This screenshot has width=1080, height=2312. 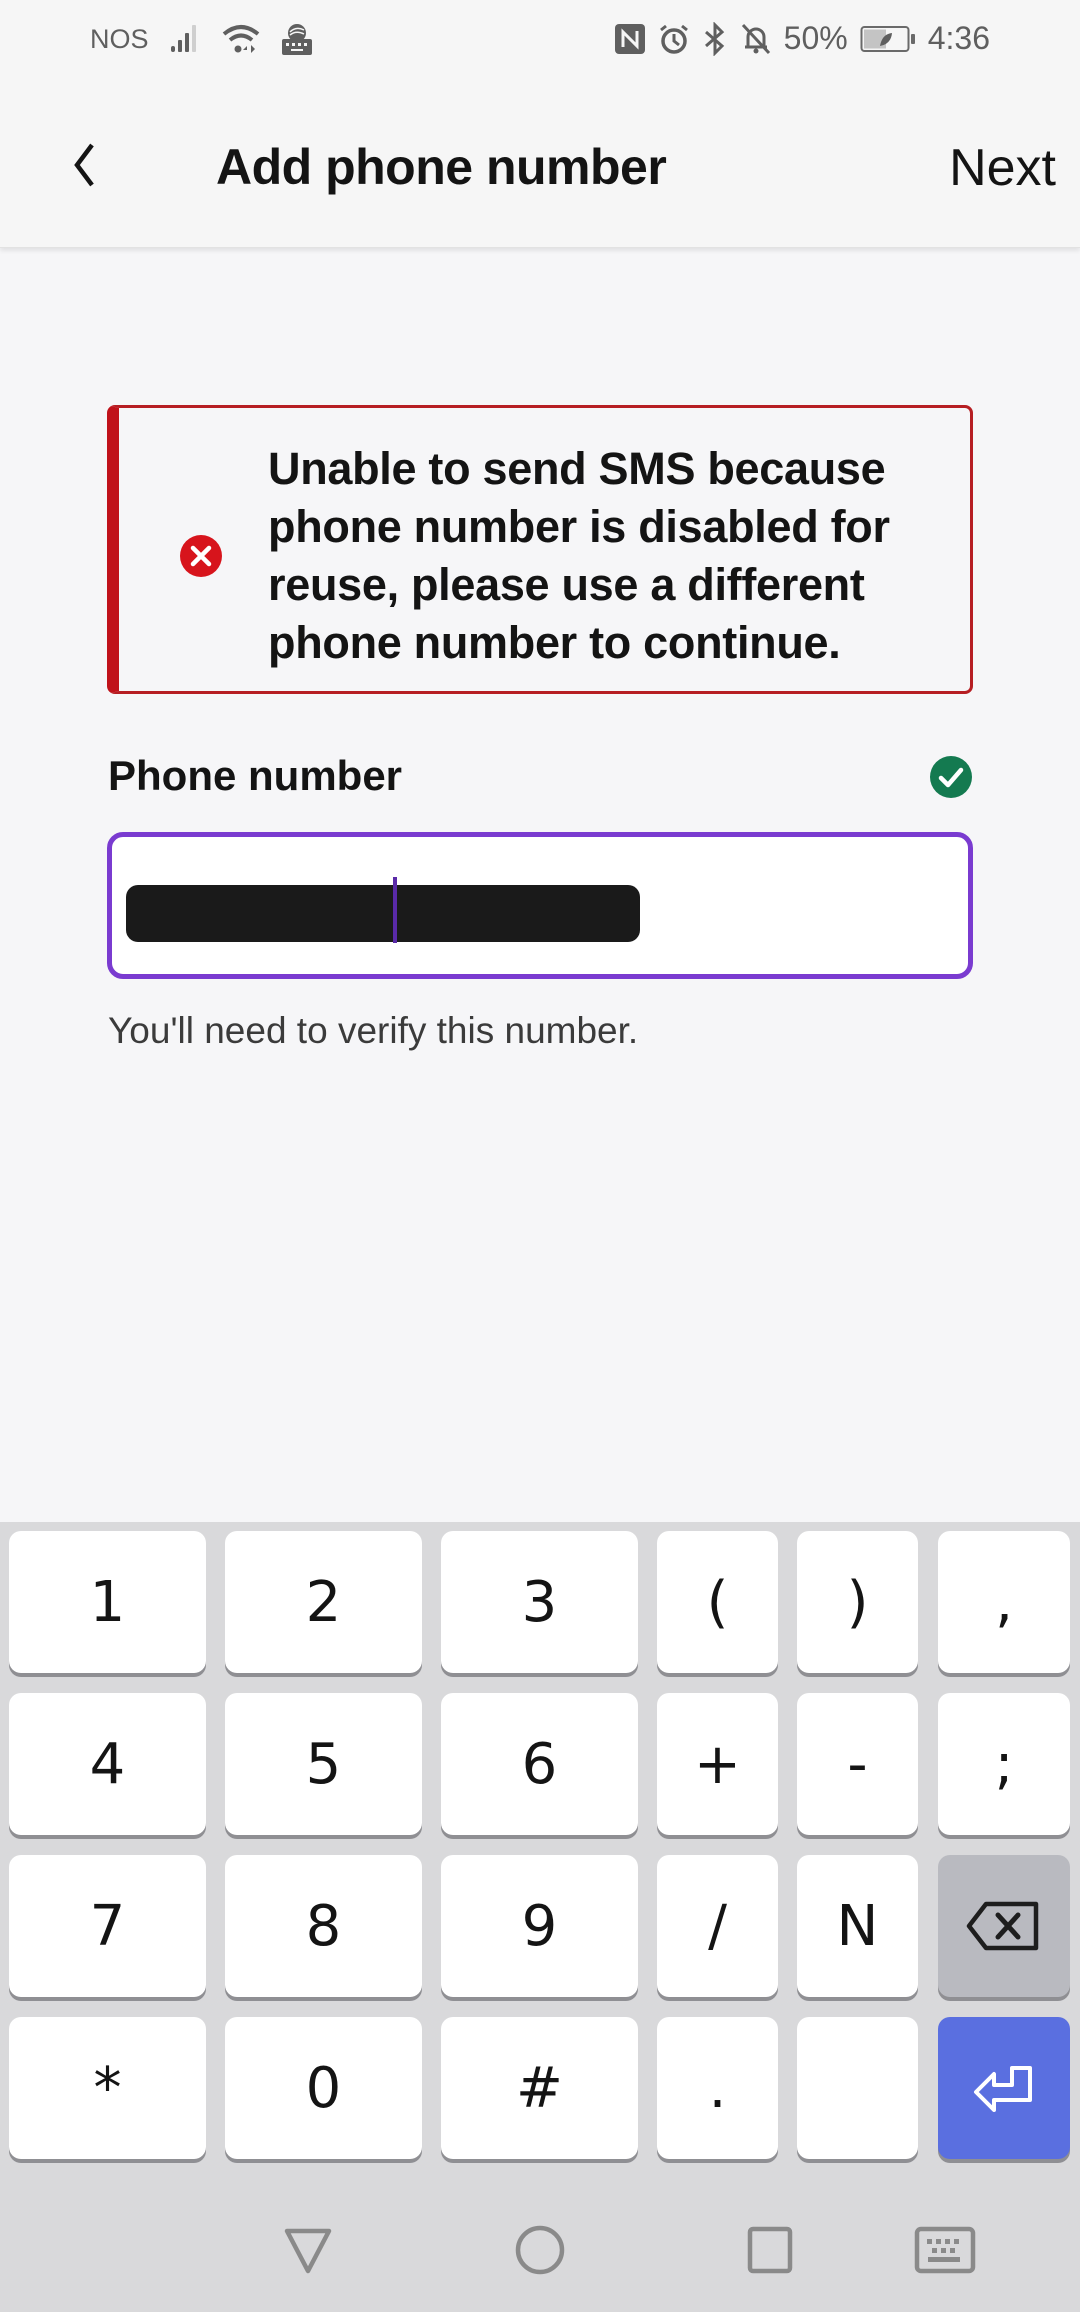 What do you see at coordinates (297, 39) in the screenshot?
I see `keyboard-app-icon` at bounding box center [297, 39].